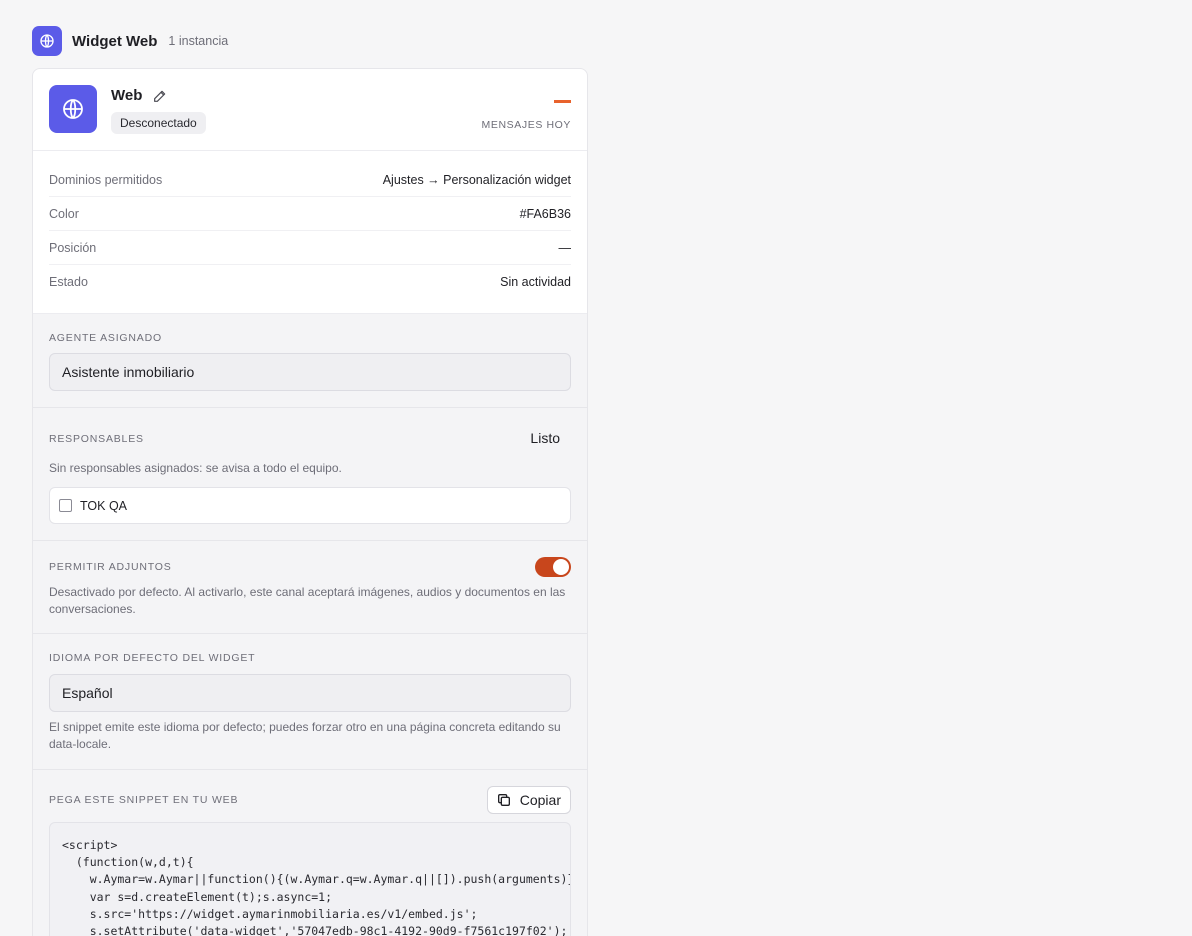 Image resolution: width=1192 pixels, height=936 pixels. I want to click on agent-label: Agente asignado, so click(105, 338).